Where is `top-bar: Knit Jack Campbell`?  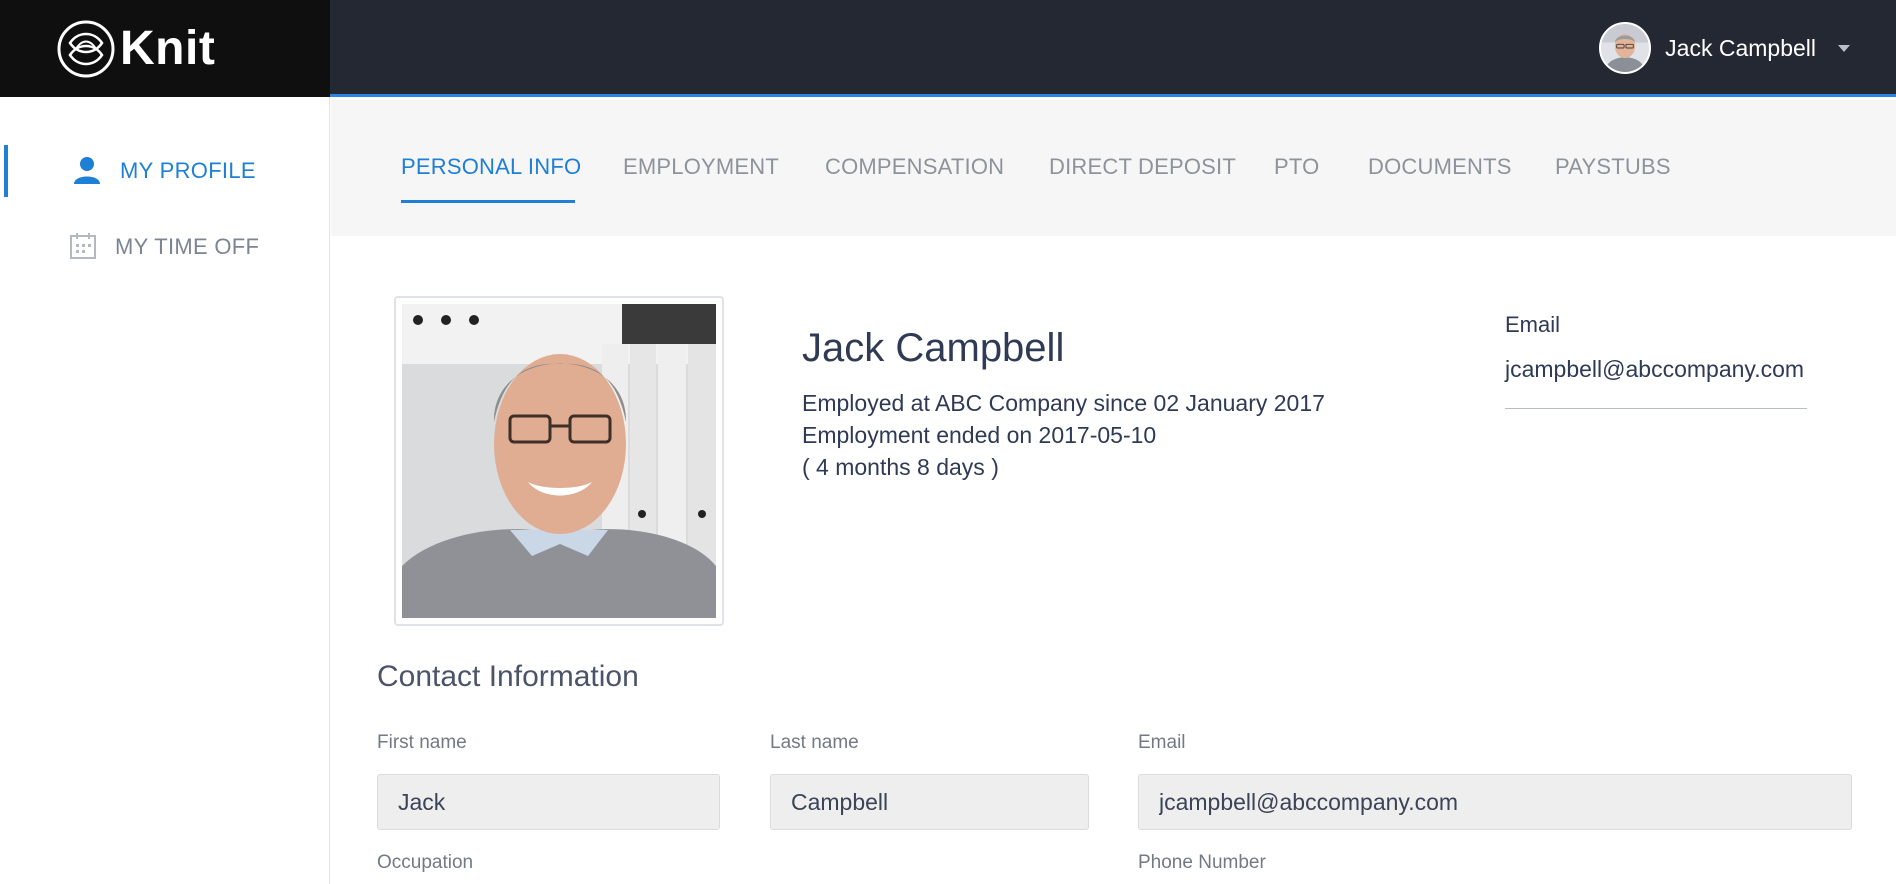 top-bar: Knit Jack Campbell is located at coordinates (948, 48).